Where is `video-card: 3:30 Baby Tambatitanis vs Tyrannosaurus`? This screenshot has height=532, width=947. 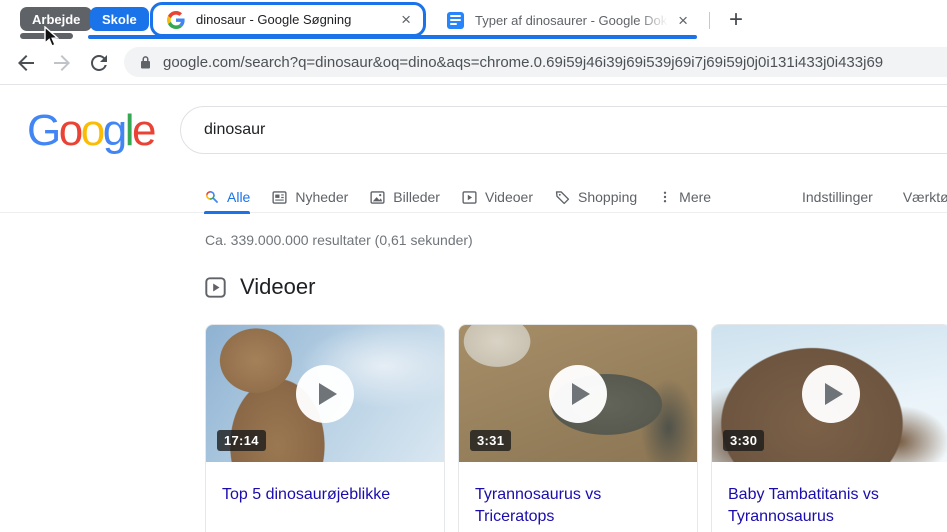
video-card: 3:30 Baby Tambatitanis vs Tyrannosaurus is located at coordinates (829, 428).